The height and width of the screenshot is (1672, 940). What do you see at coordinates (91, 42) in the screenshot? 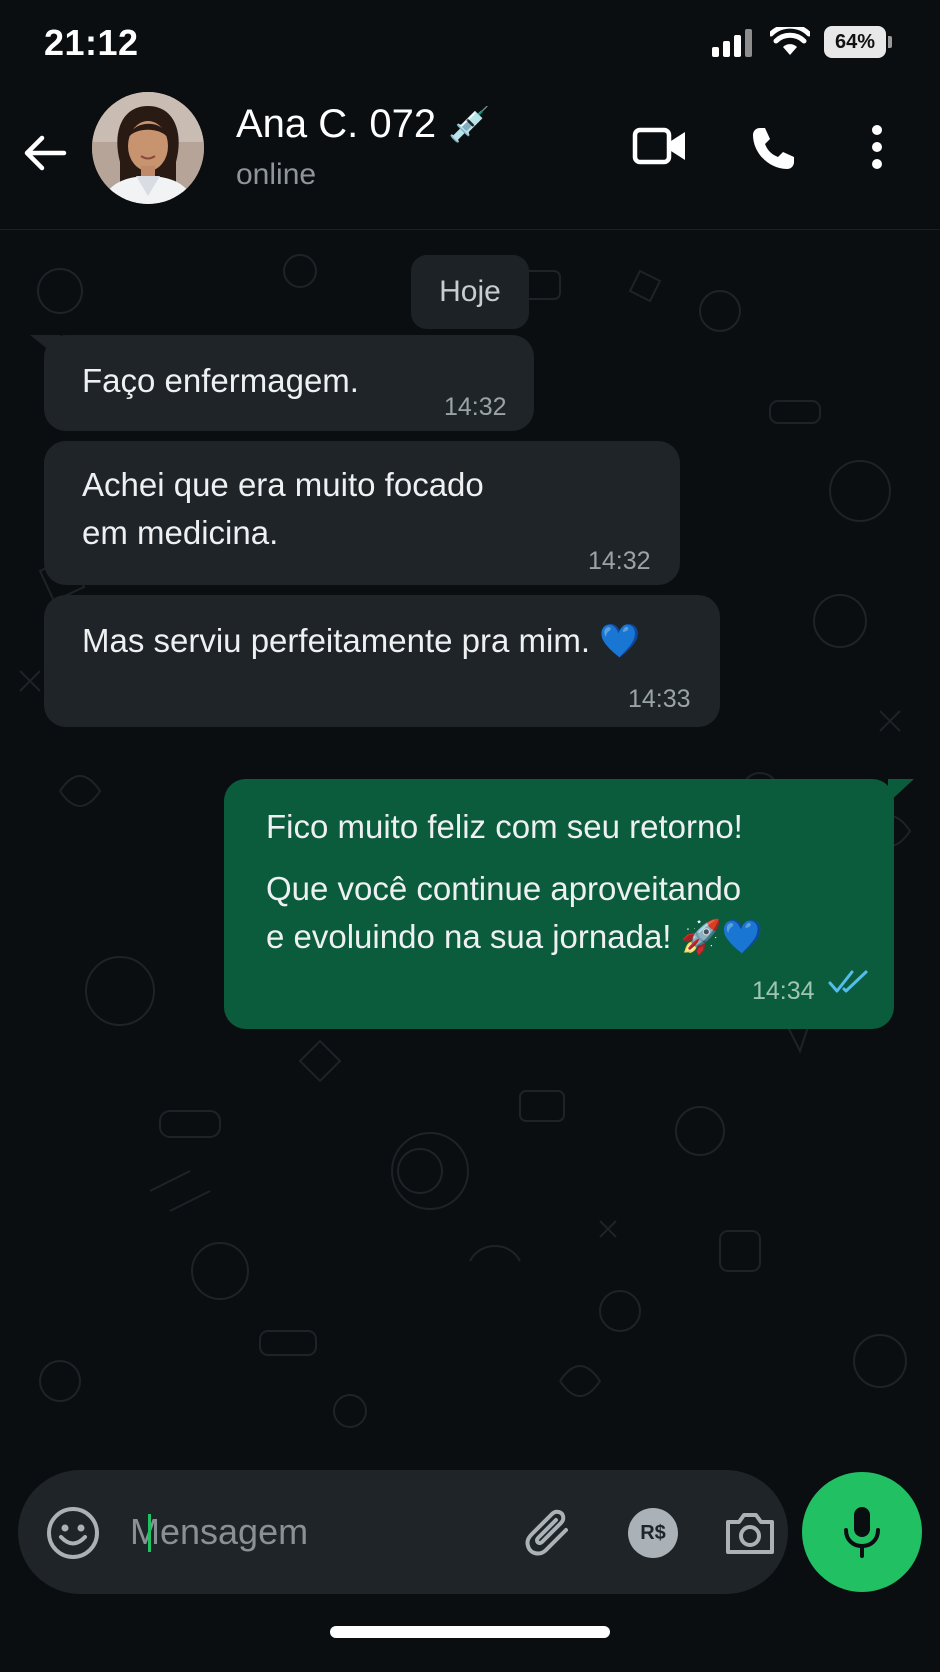
I see `status-time: 21:12` at bounding box center [91, 42].